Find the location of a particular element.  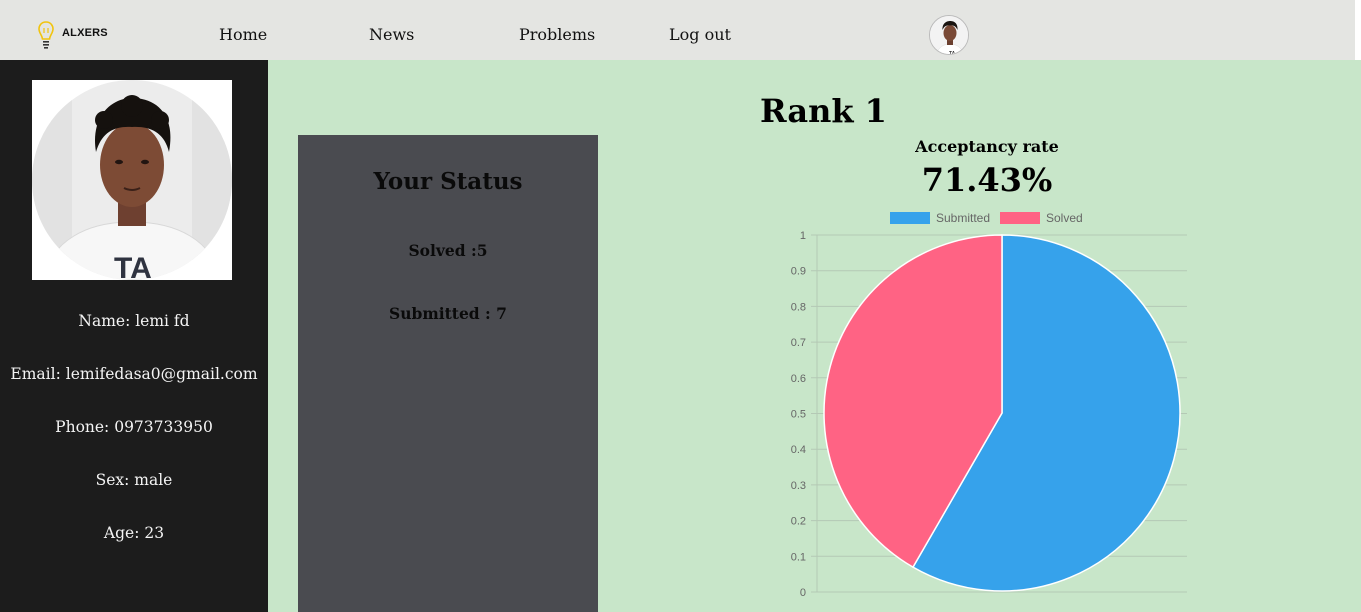

profile-phone: Phone: 0973733950 is located at coordinates (134, 427).